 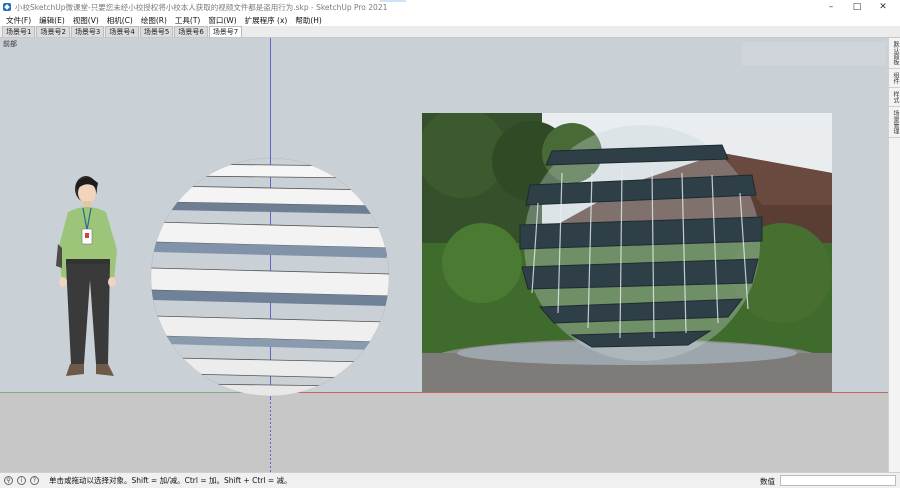 What do you see at coordinates (52, 20) in the screenshot?
I see `menu-edit: 编辑(E)` at bounding box center [52, 20].